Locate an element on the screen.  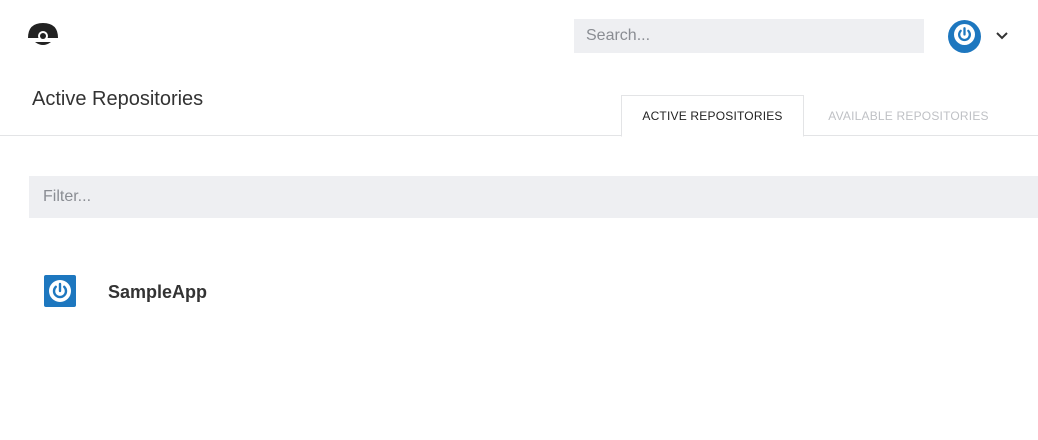
repository-name: SampleApp is located at coordinates (157, 292).